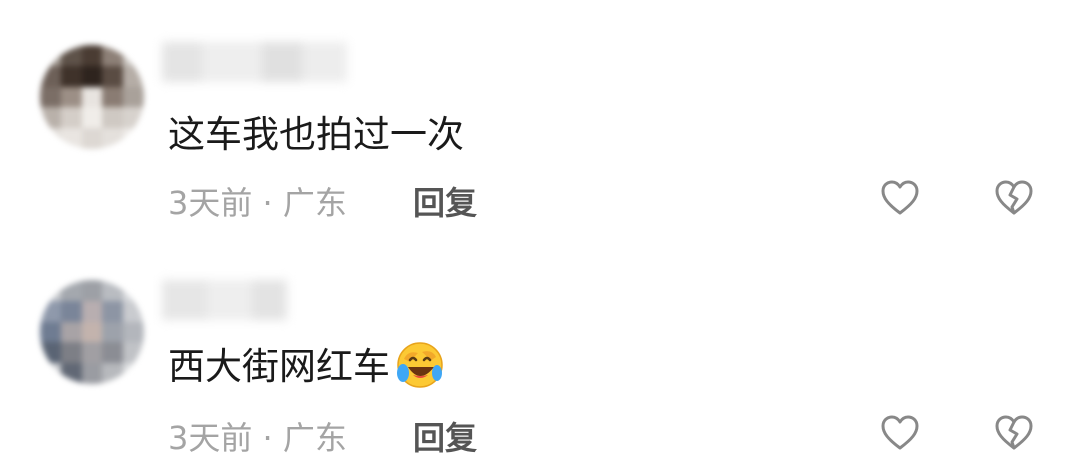 The image size is (1080, 470). What do you see at coordinates (279, 366) in the screenshot?
I see `comment-text-content: 西大街网红车` at bounding box center [279, 366].